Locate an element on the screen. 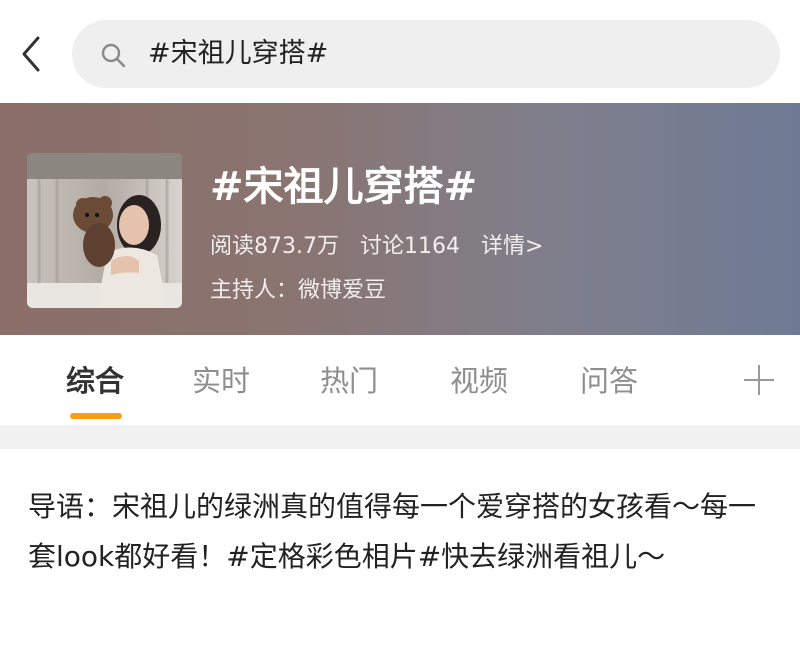 The height and width of the screenshot is (650, 800). read-count: 阅读873.7万 is located at coordinates (274, 246).